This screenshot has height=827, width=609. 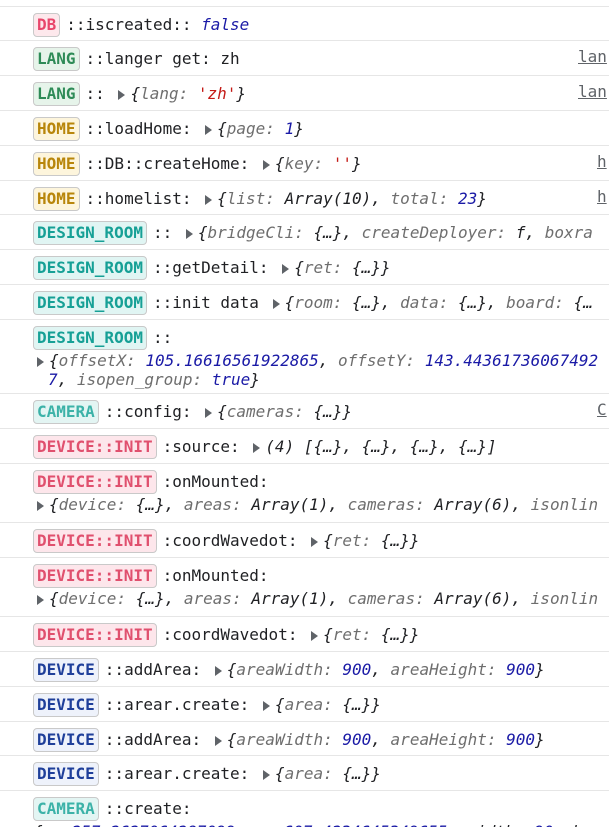 I want to click on log-object-preview: 23, so click(x=467, y=198).